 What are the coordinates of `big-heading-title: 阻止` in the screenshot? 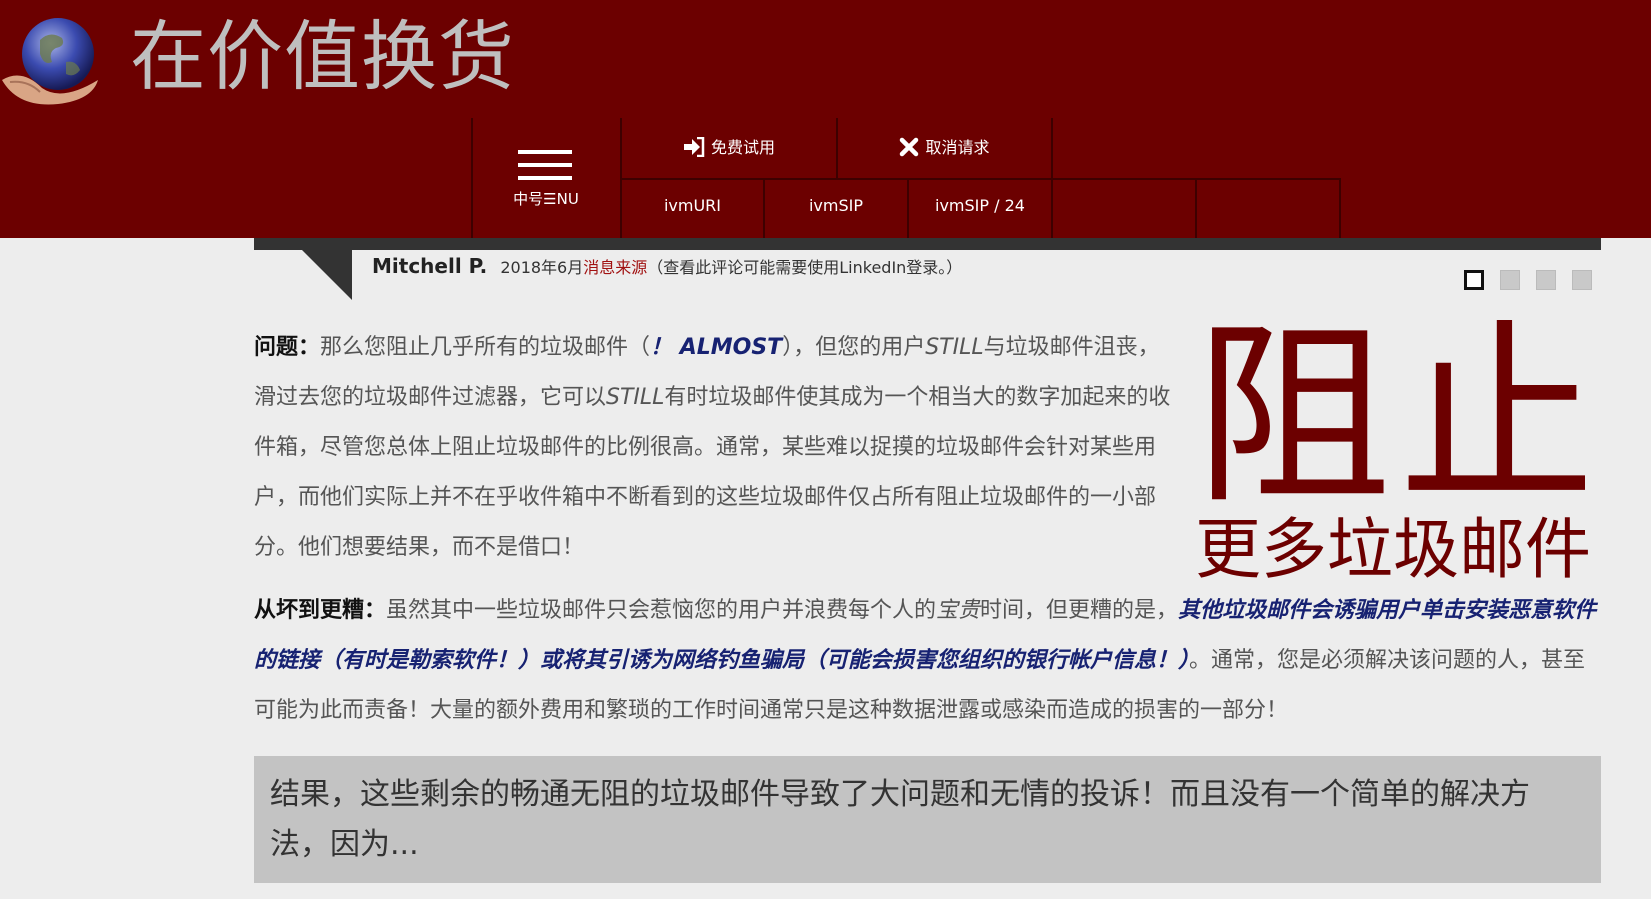 It's located at (1399, 417).